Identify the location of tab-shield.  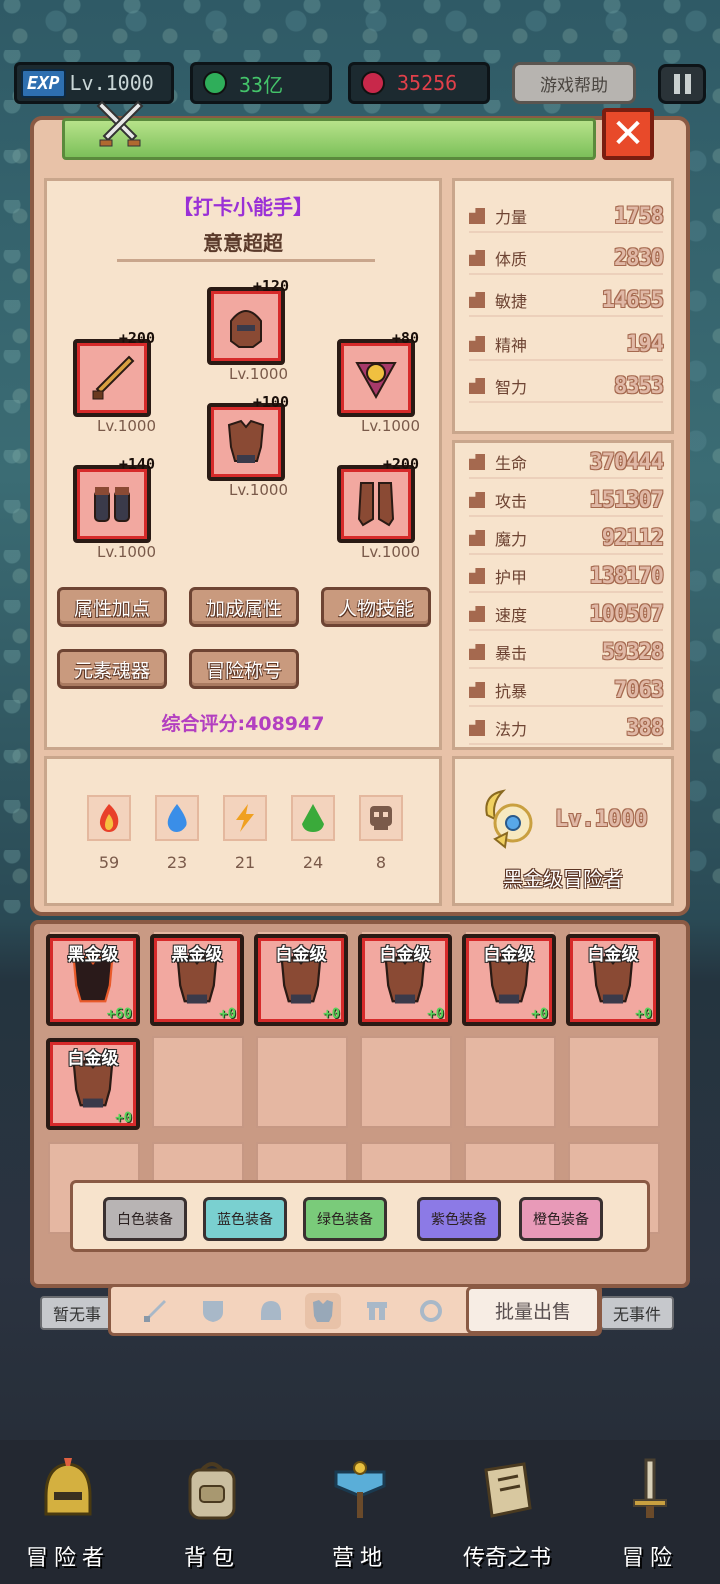
(213, 1311).